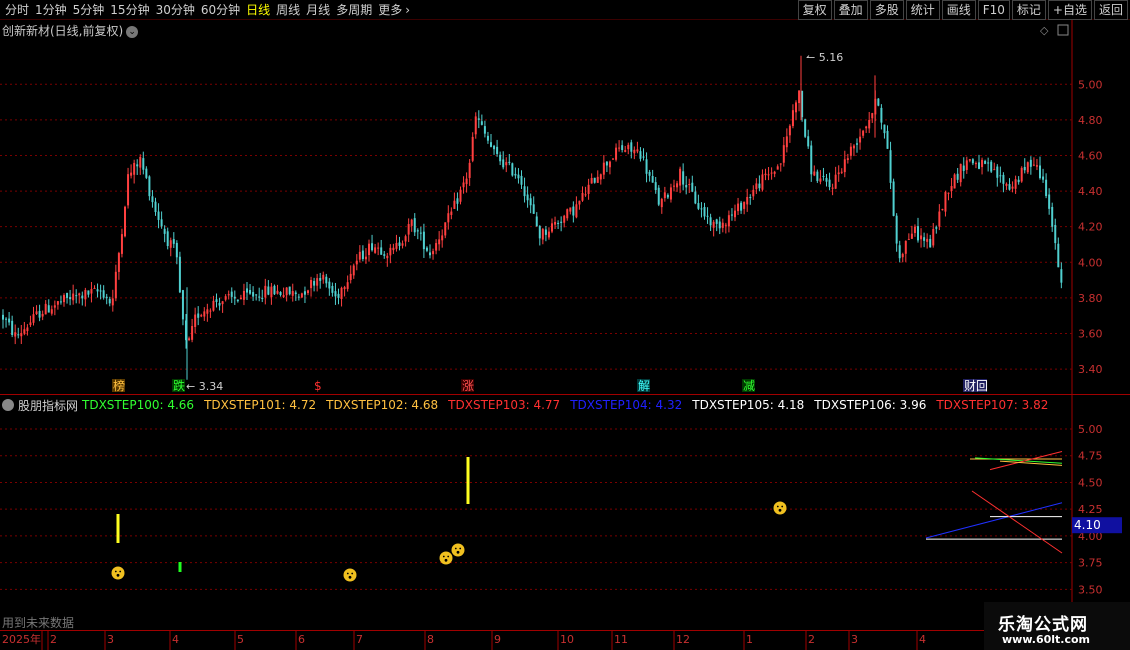  I want to click on indicator-name: 股朋指标网, so click(48, 405).